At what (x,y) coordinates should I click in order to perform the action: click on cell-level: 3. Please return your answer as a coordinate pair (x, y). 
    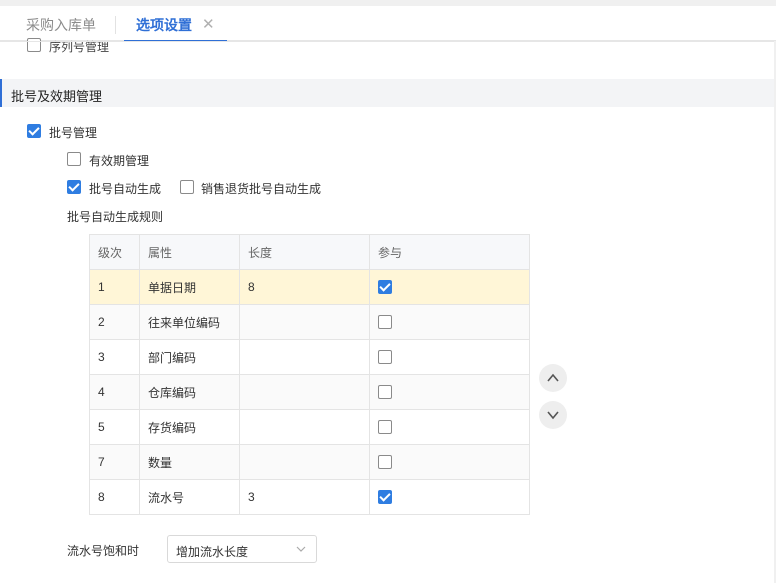
    Looking at the image, I should click on (114, 357).